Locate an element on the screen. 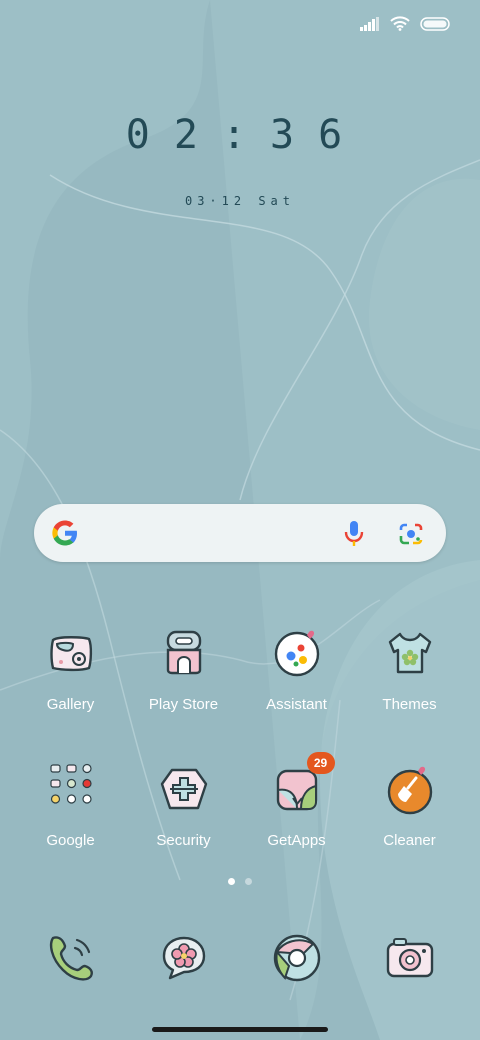 The height and width of the screenshot is (1040, 480). google-folder-icon is located at coordinates (71, 790).